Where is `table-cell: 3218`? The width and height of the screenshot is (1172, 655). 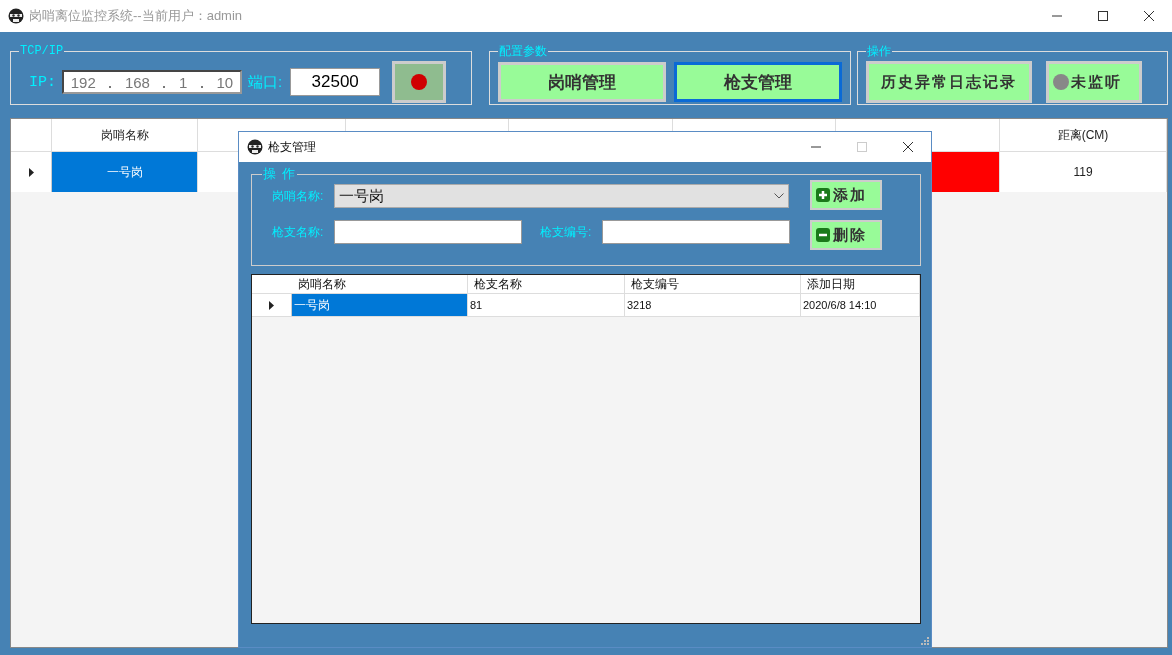
table-cell: 3218 is located at coordinates (713, 305).